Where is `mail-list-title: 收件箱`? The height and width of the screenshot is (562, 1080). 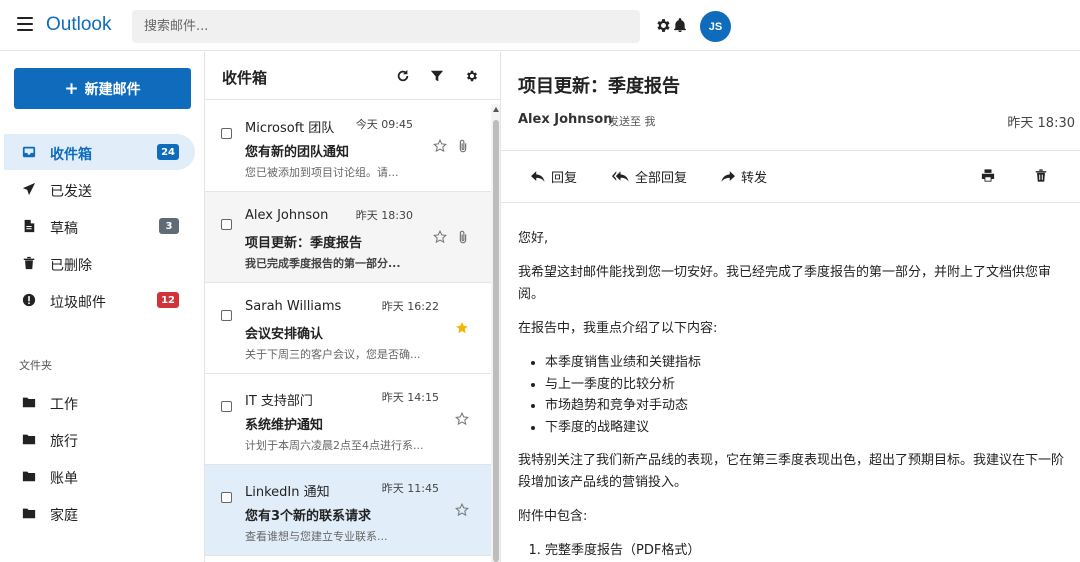 mail-list-title: 收件箱 is located at coordinates (245, 78).